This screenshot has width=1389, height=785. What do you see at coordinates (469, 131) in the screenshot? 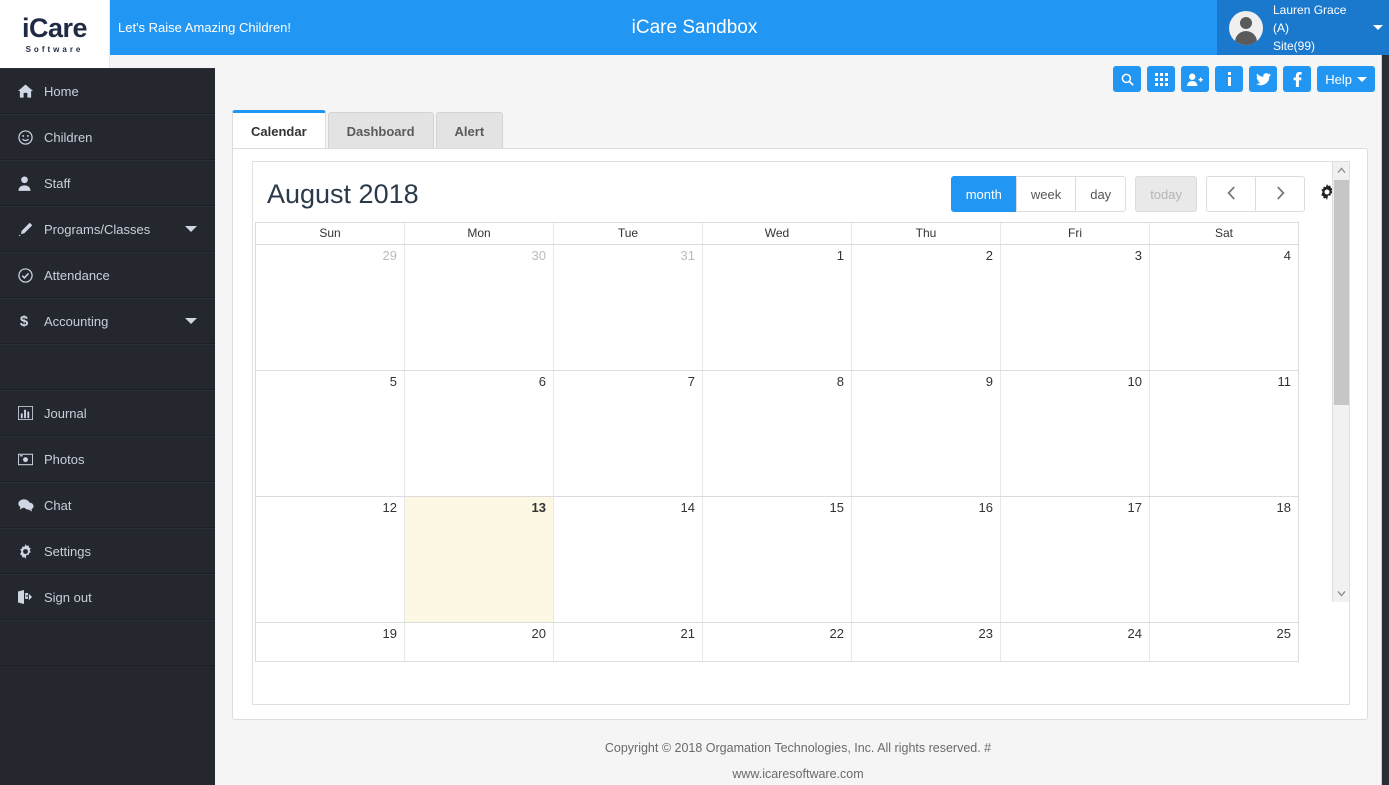
I see `tab-alert: Alert` at bounding box center [469, 131].